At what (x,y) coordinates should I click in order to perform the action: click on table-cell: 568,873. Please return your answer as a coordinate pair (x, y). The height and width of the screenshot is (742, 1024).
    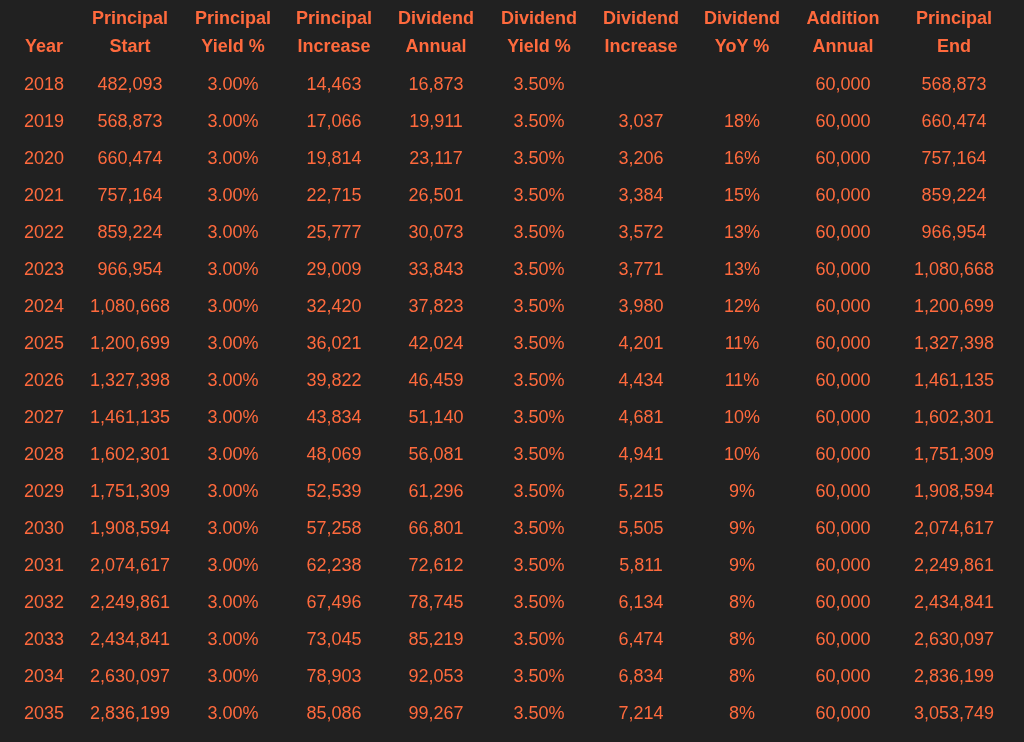
    Looking at the image, I should click on (130, 121).